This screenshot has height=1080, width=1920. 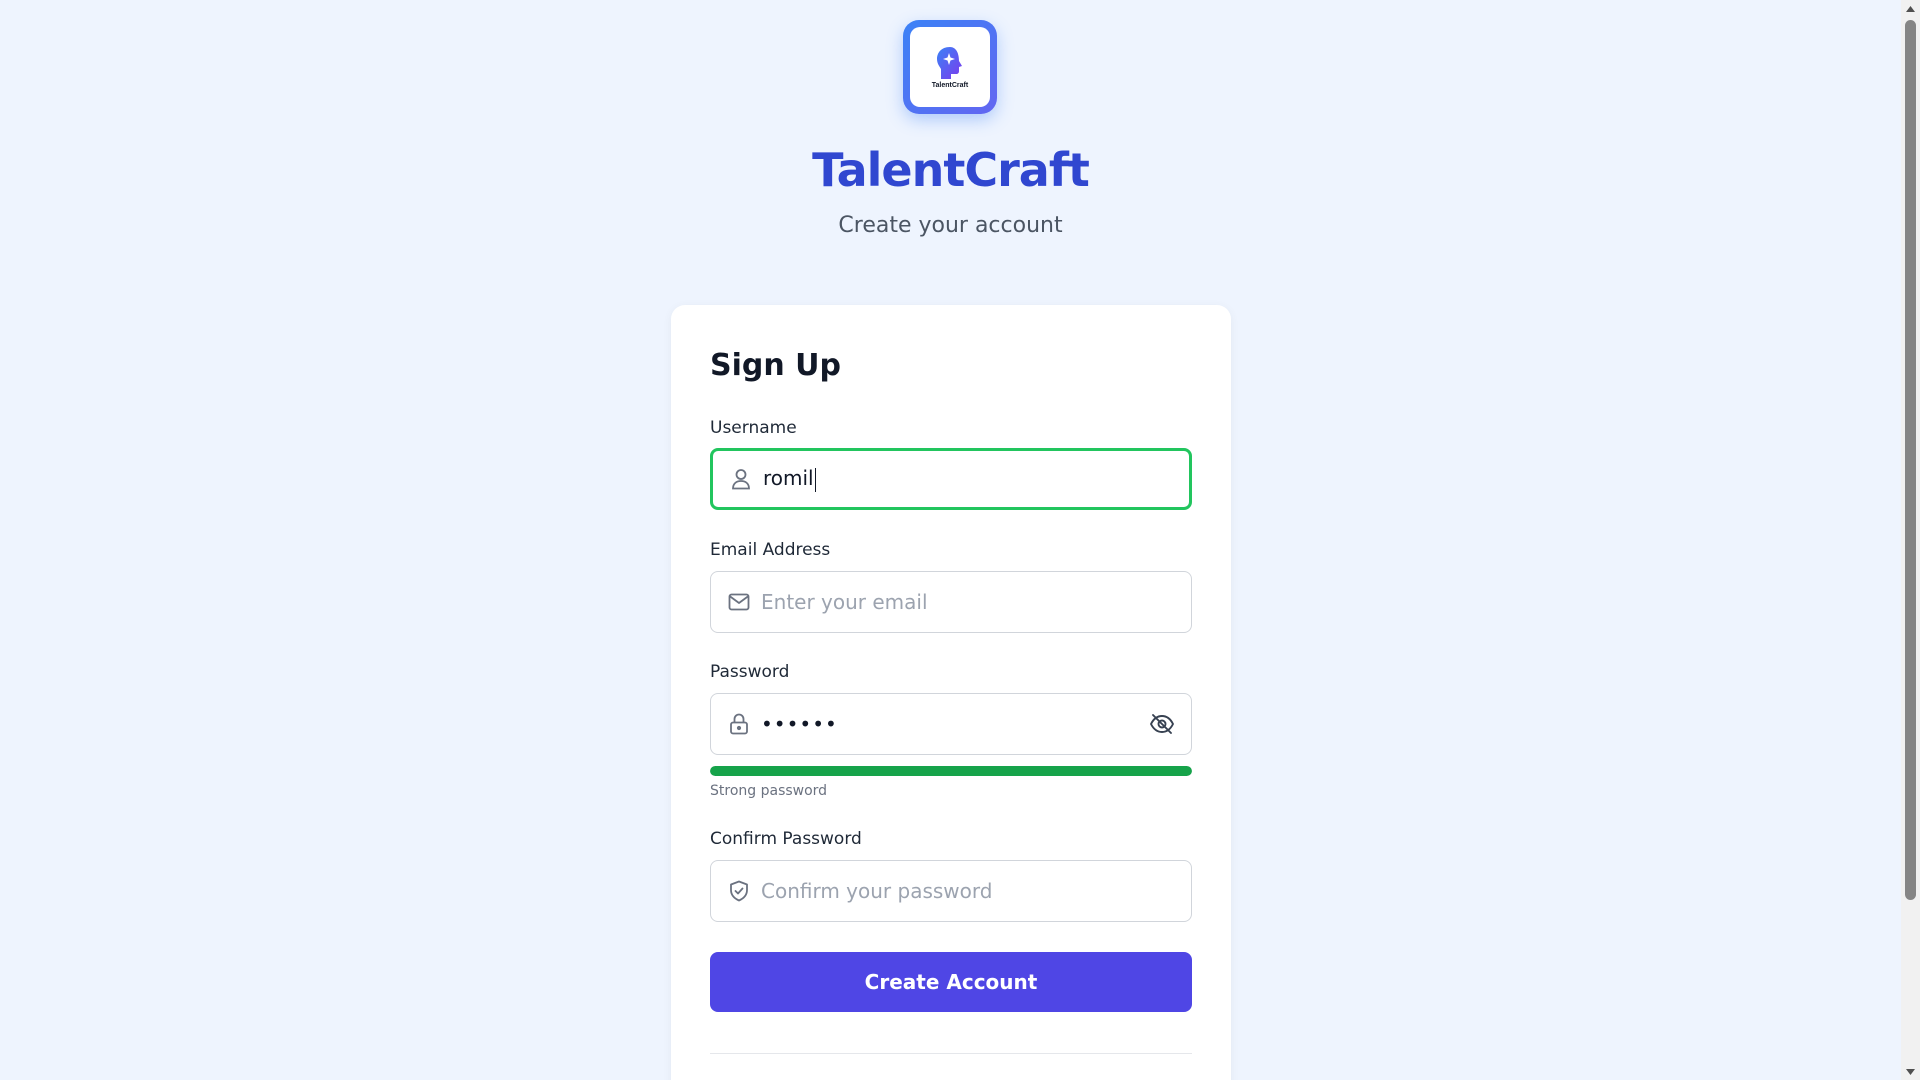 I want to click on app-logo: TalentCraft, so click(x=950, y=67).